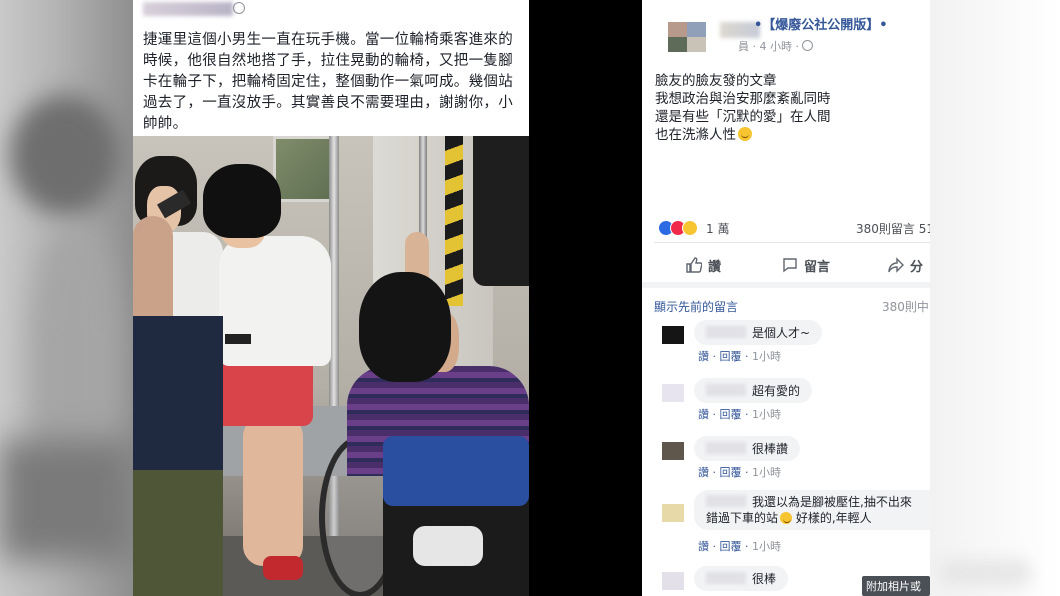 This screenshot has width=1060, height=596. Describe the element at coordinates (896, 586) in the screenshot. I see `attach-photo-tooltip: 附加相片或` at that location.